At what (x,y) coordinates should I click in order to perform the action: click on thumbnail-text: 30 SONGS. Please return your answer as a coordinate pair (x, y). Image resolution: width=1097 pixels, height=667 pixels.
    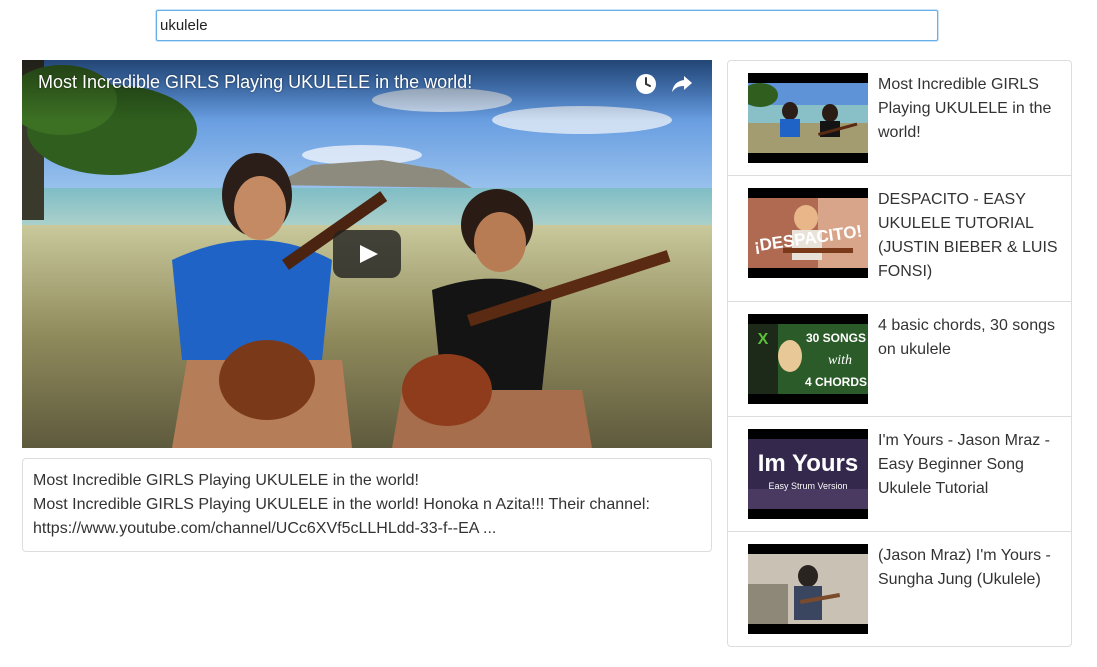
    Looking at the image, I should click on (836, 338).